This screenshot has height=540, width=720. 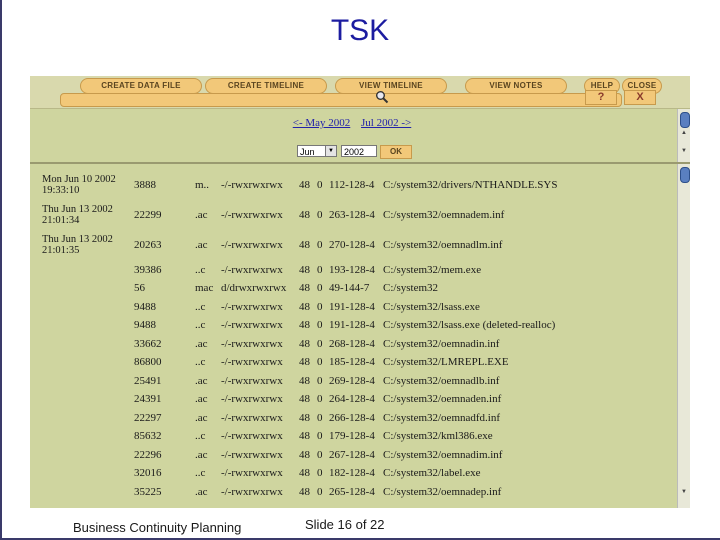 I want to click on scroll-up-arrow-icon: ▲, so click(x=684, y=133).